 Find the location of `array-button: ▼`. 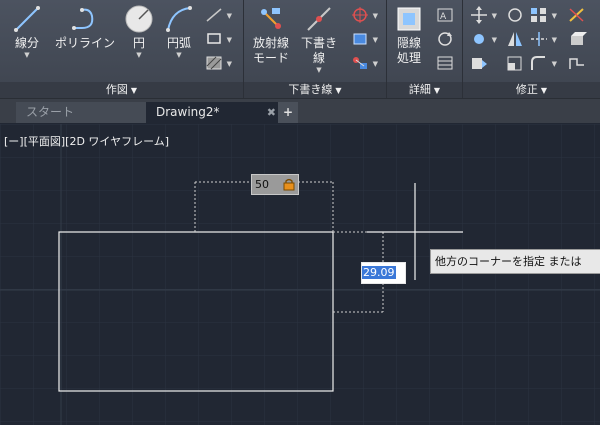

array-button: ▼ is located at coordinates (543, 16).